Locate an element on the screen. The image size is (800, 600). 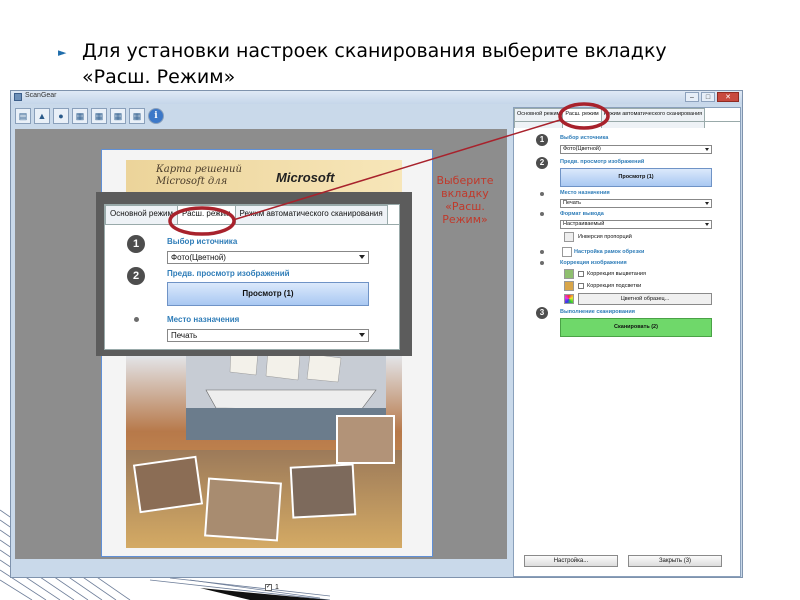
page-indicator: ✓ 1 is located at coordinates (272, 587).